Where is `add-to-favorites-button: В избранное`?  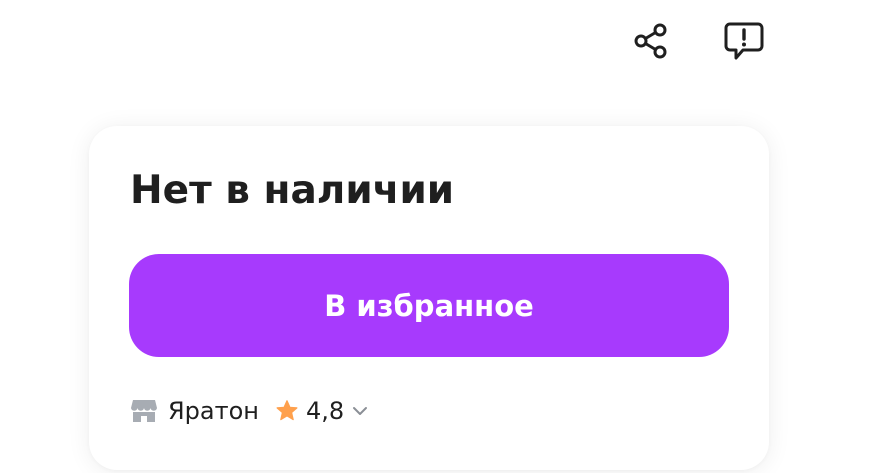 add-to-favorites-button: В избранное is located at coordinates (429, 305).